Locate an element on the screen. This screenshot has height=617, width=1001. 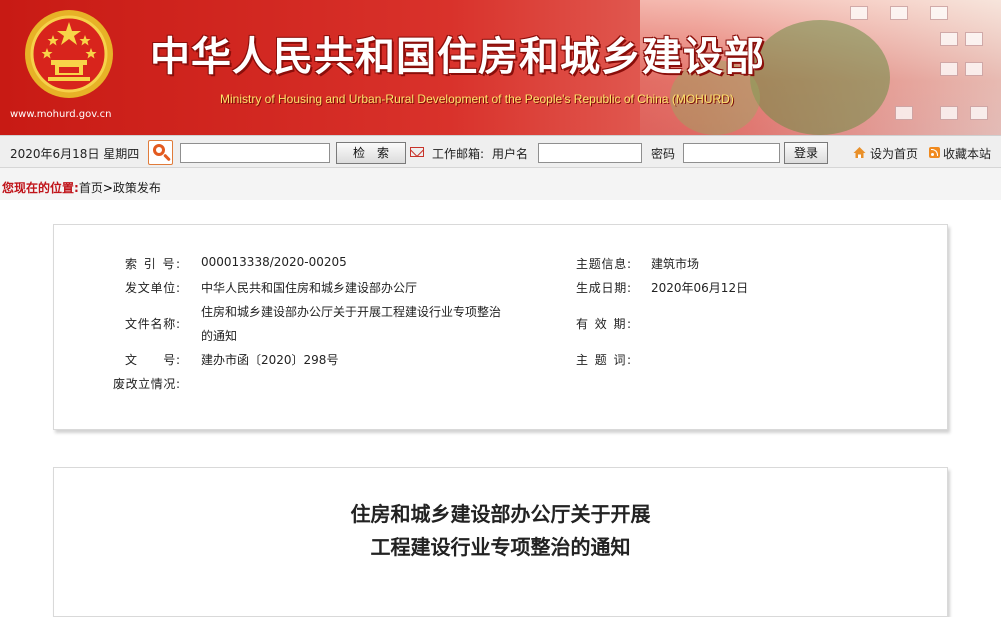
document-name-line1: 住房和城乡建设部办公厅关于开展工程建设行业专项整治 is located at coordinates (351, 312).